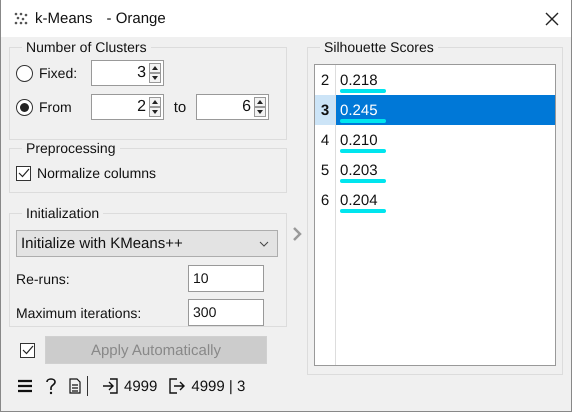  What do you see at coordinates (71, 148) in the screenshot?
I see `group-title: Preprocessing` at bounding box center [71, 148].